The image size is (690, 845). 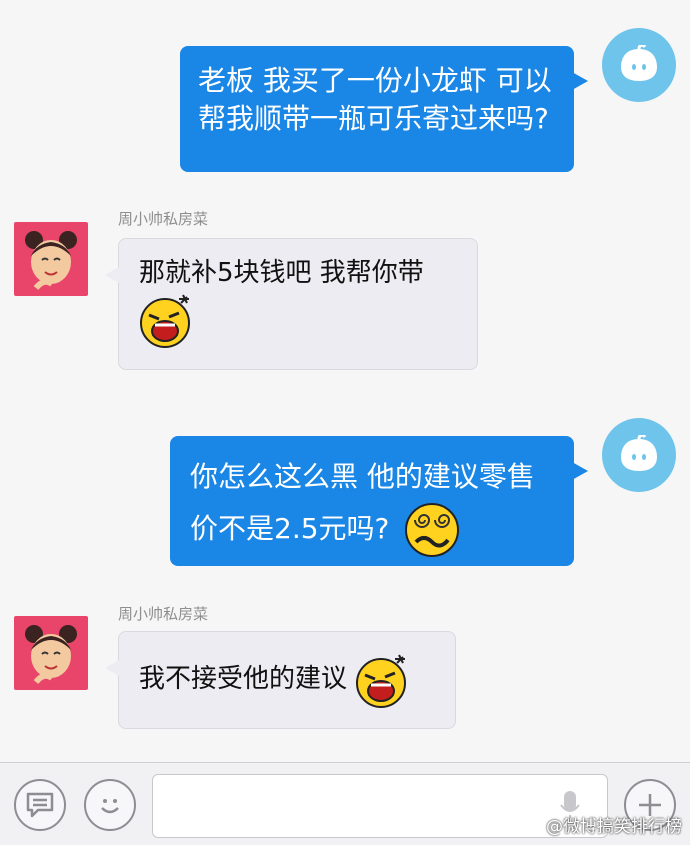 I want to click on message-input, so click(x=380, y=806).